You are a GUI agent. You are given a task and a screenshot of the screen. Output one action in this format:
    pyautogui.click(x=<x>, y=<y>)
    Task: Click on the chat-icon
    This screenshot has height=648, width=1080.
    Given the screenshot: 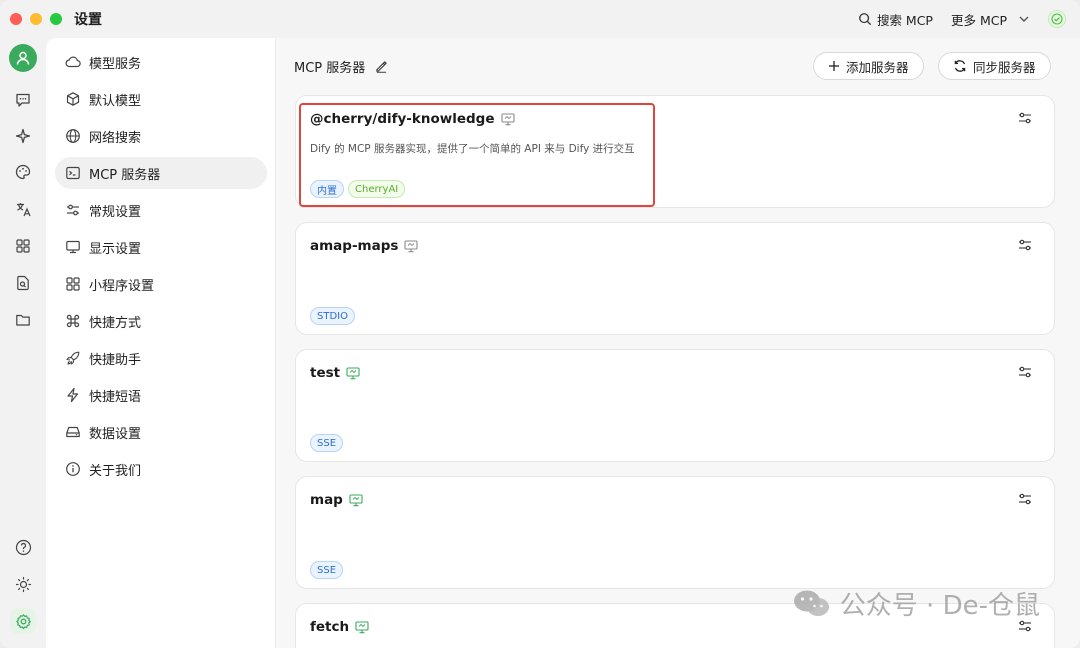 What is the action you would take?
    pyautogui.click(x=23, y=100)
    